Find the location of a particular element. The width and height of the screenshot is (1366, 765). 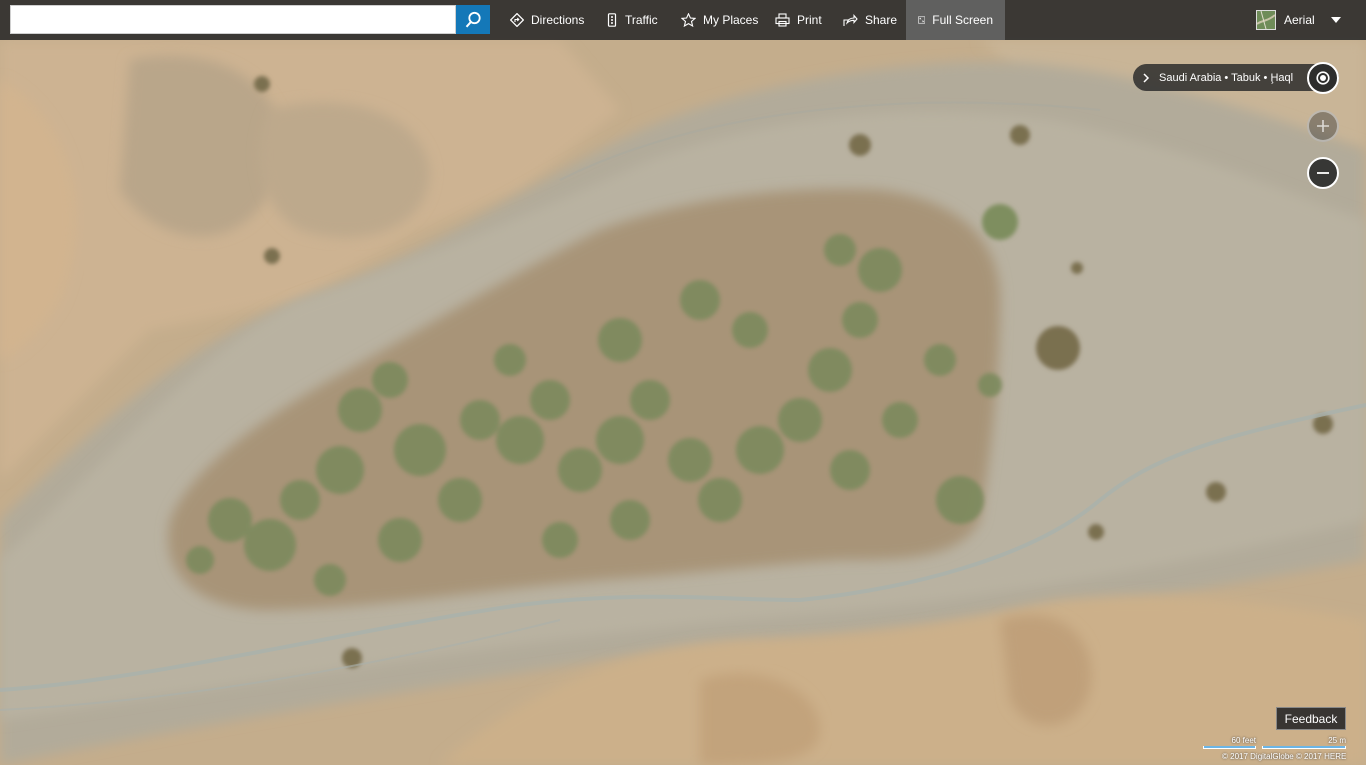

caret-down-icon is located at coordinates (1335, 20).